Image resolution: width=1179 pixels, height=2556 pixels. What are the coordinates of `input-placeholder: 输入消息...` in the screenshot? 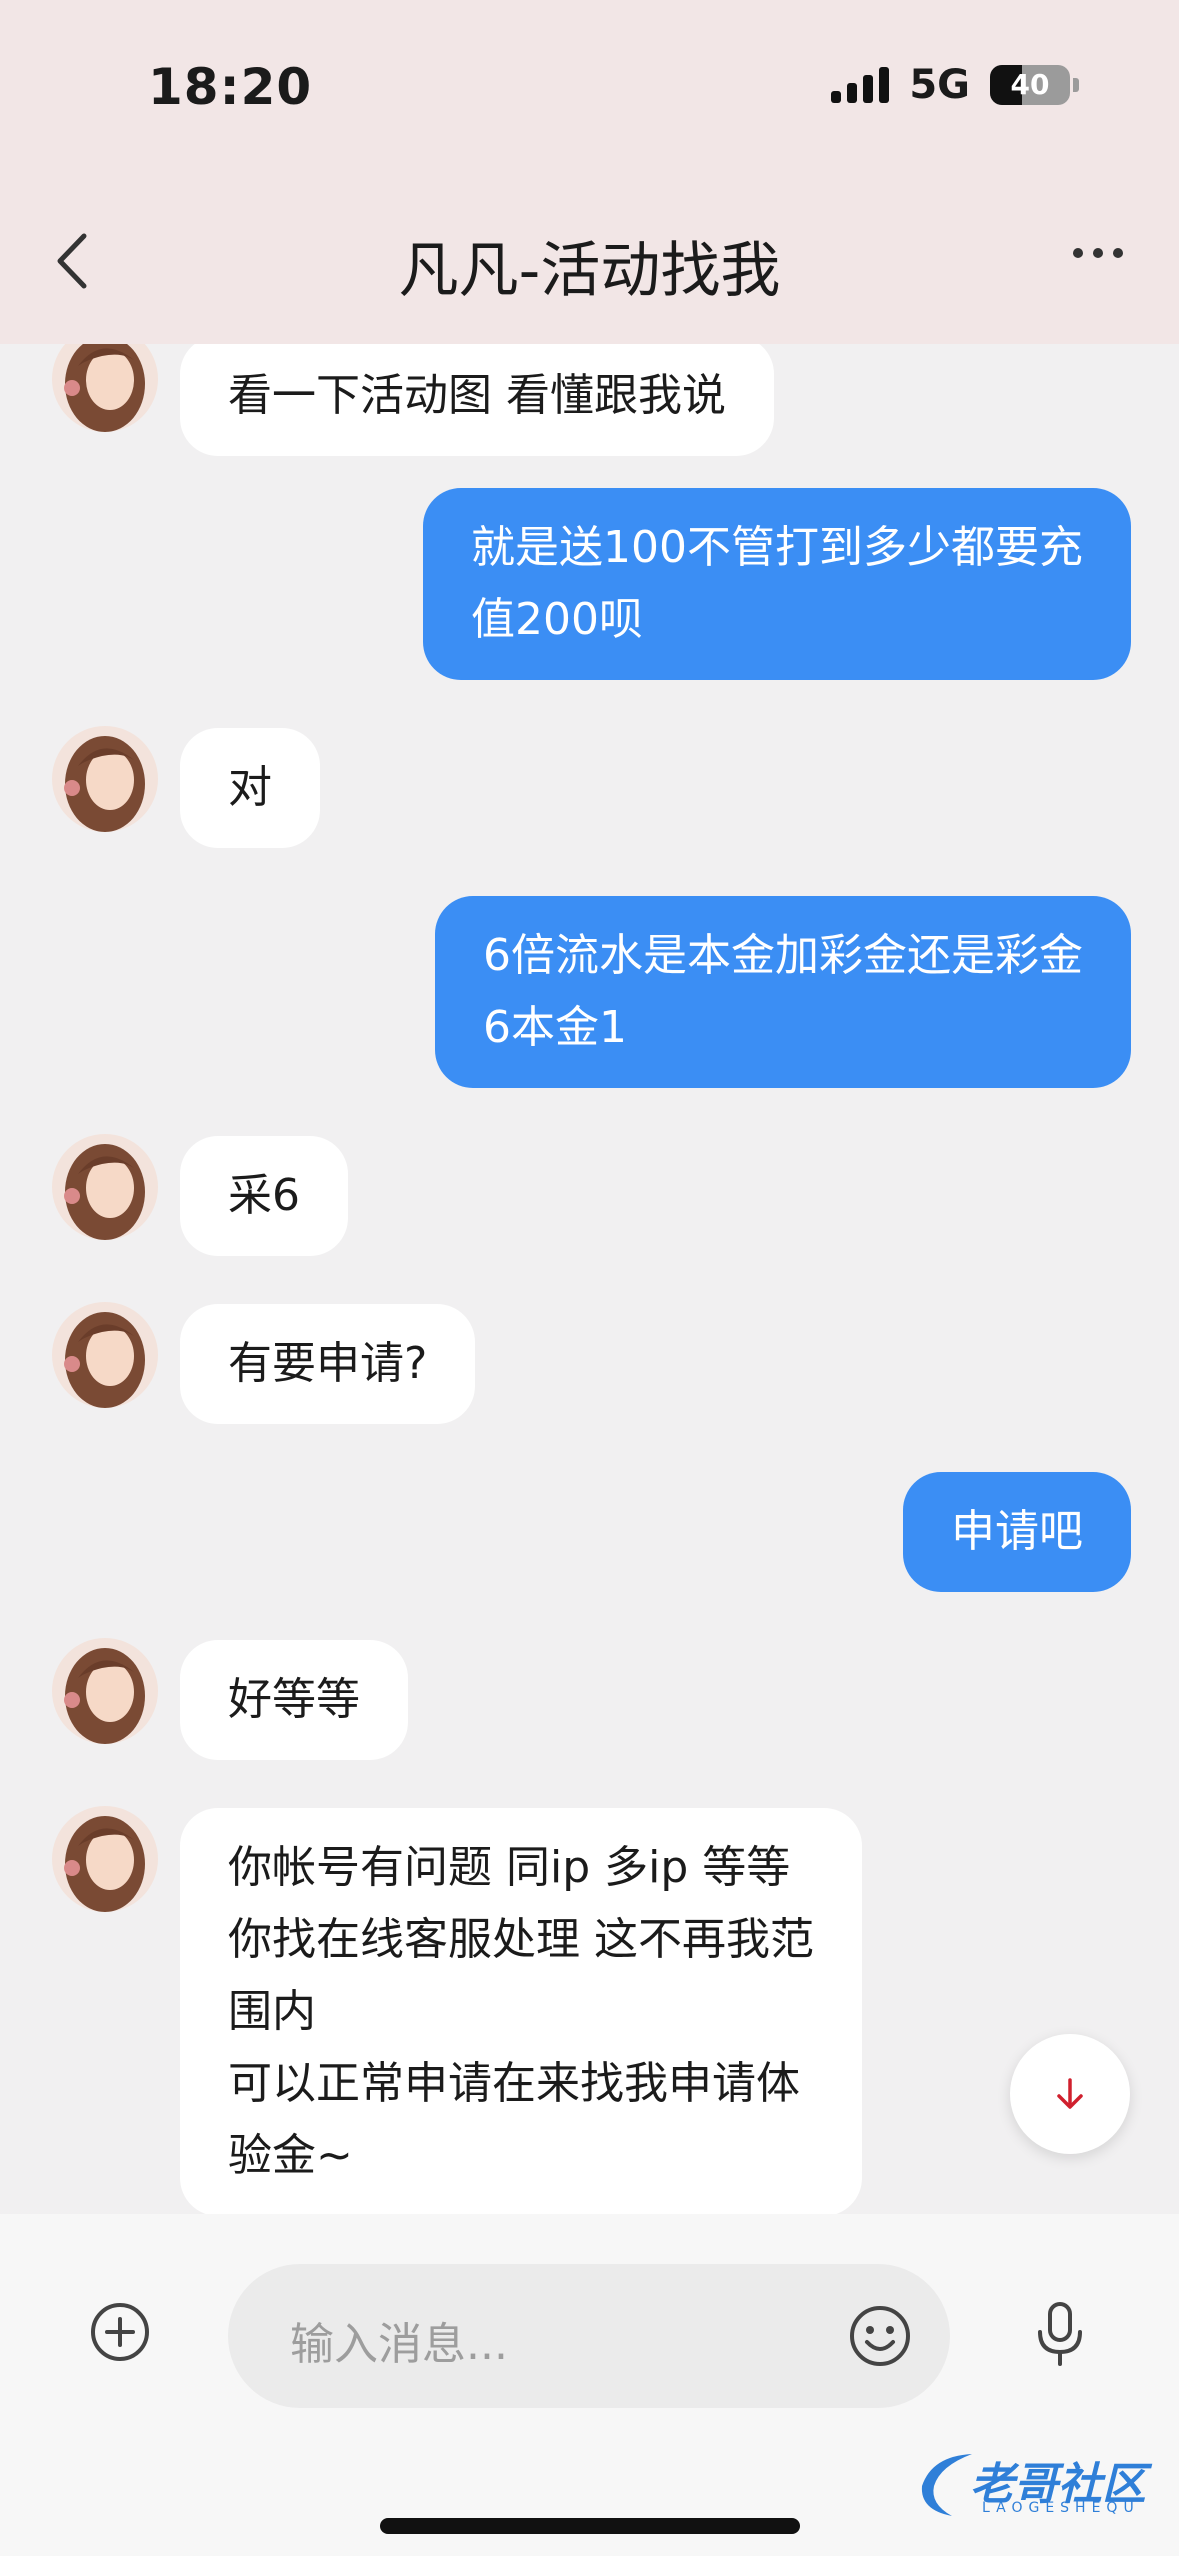 It's located at (399, 2344).